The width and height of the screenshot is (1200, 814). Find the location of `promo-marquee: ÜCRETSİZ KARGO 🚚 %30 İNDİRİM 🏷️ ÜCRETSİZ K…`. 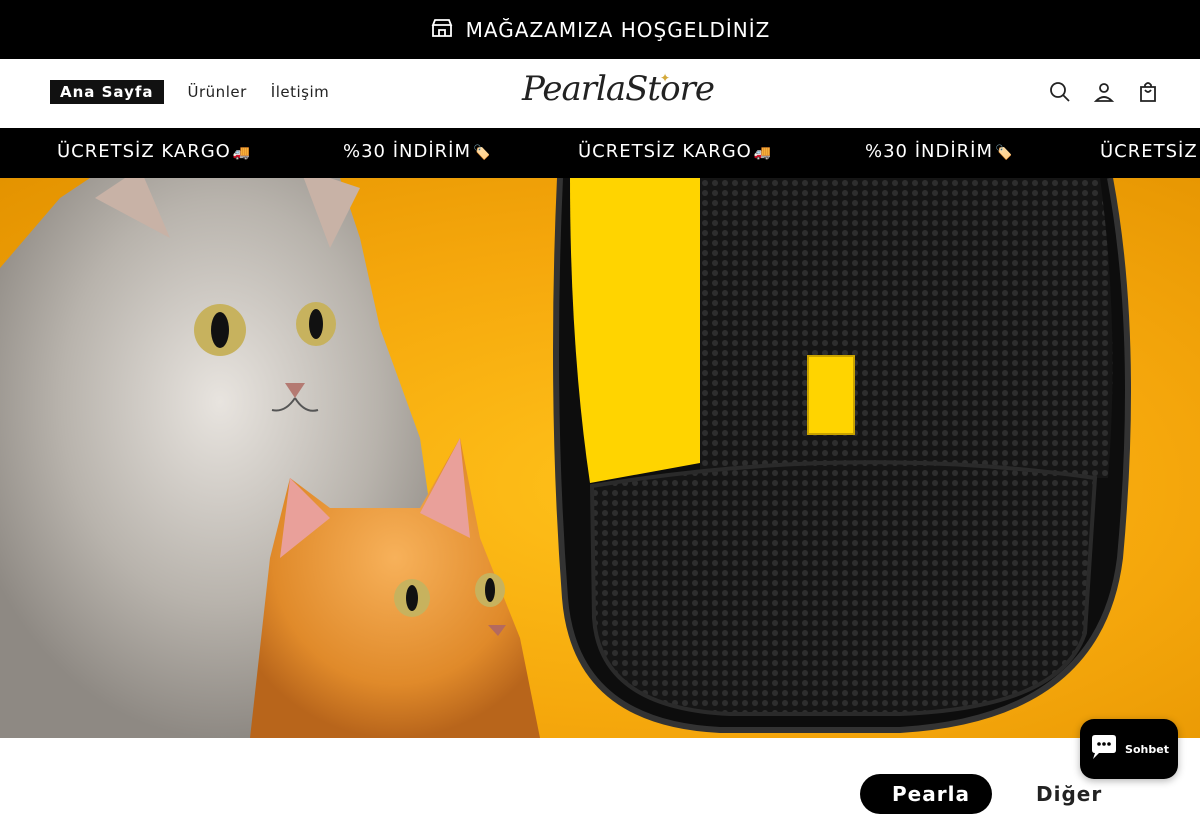

promo-marquee: ÜCRETSİZ KARGO 🚚 %30 İNDİRİM 🏷️ ÜCRETSİZ K… is located at coordinates (600, 153).